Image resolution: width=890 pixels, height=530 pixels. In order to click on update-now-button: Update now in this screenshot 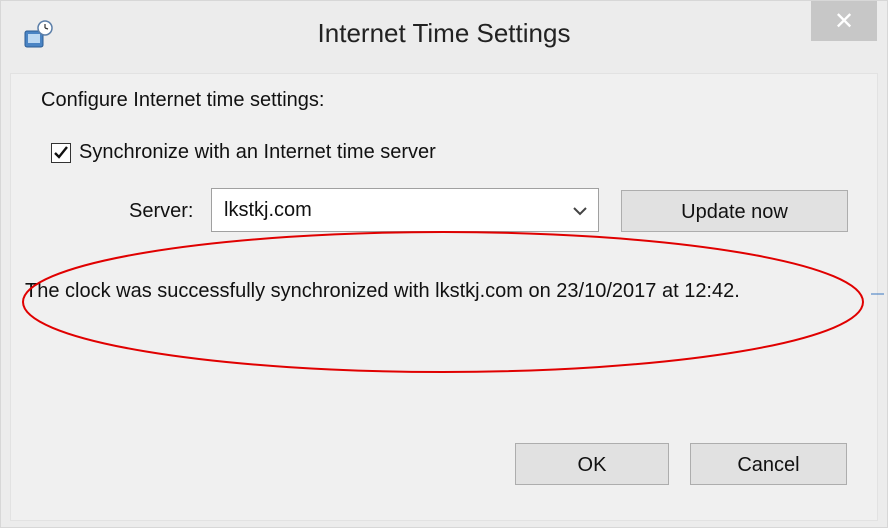, I will do `click(734, 211)`.